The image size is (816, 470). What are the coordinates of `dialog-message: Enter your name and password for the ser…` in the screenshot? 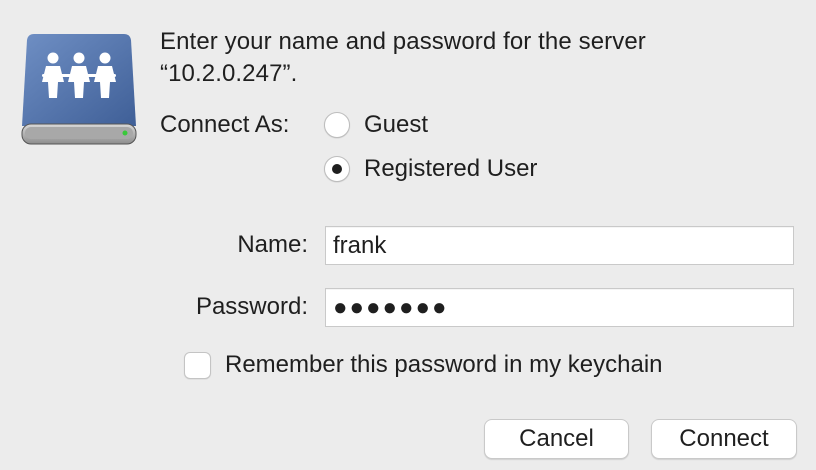 It's located at (470, 58).